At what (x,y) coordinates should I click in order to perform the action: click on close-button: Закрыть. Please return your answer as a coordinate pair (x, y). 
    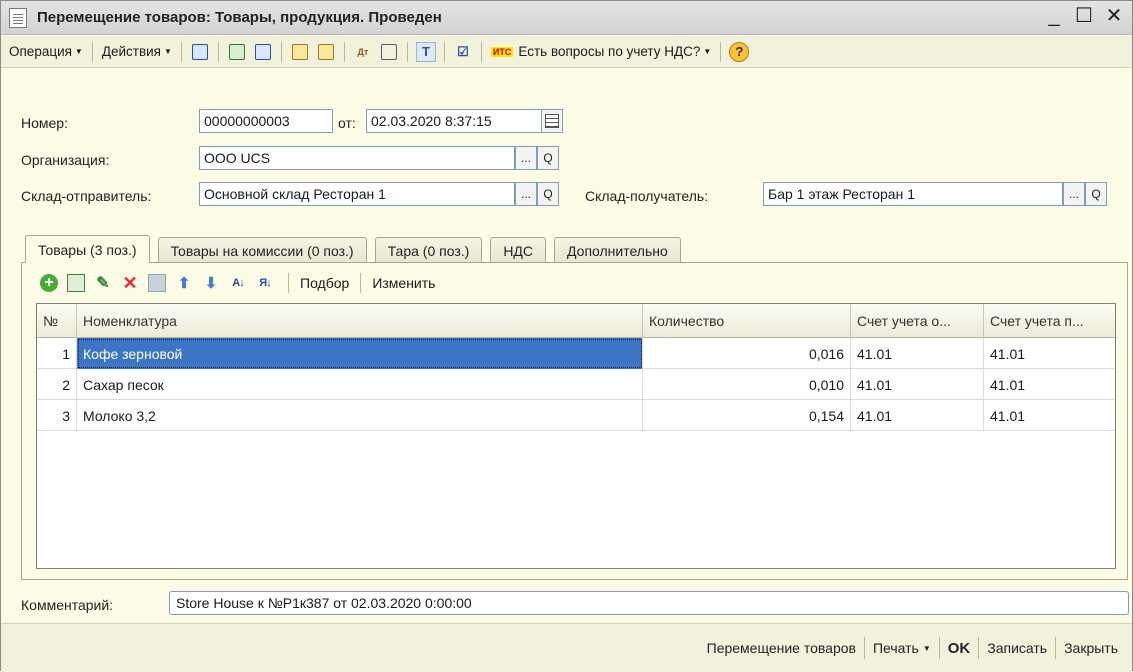
    Looking at the image, I should click on (1091, 648).